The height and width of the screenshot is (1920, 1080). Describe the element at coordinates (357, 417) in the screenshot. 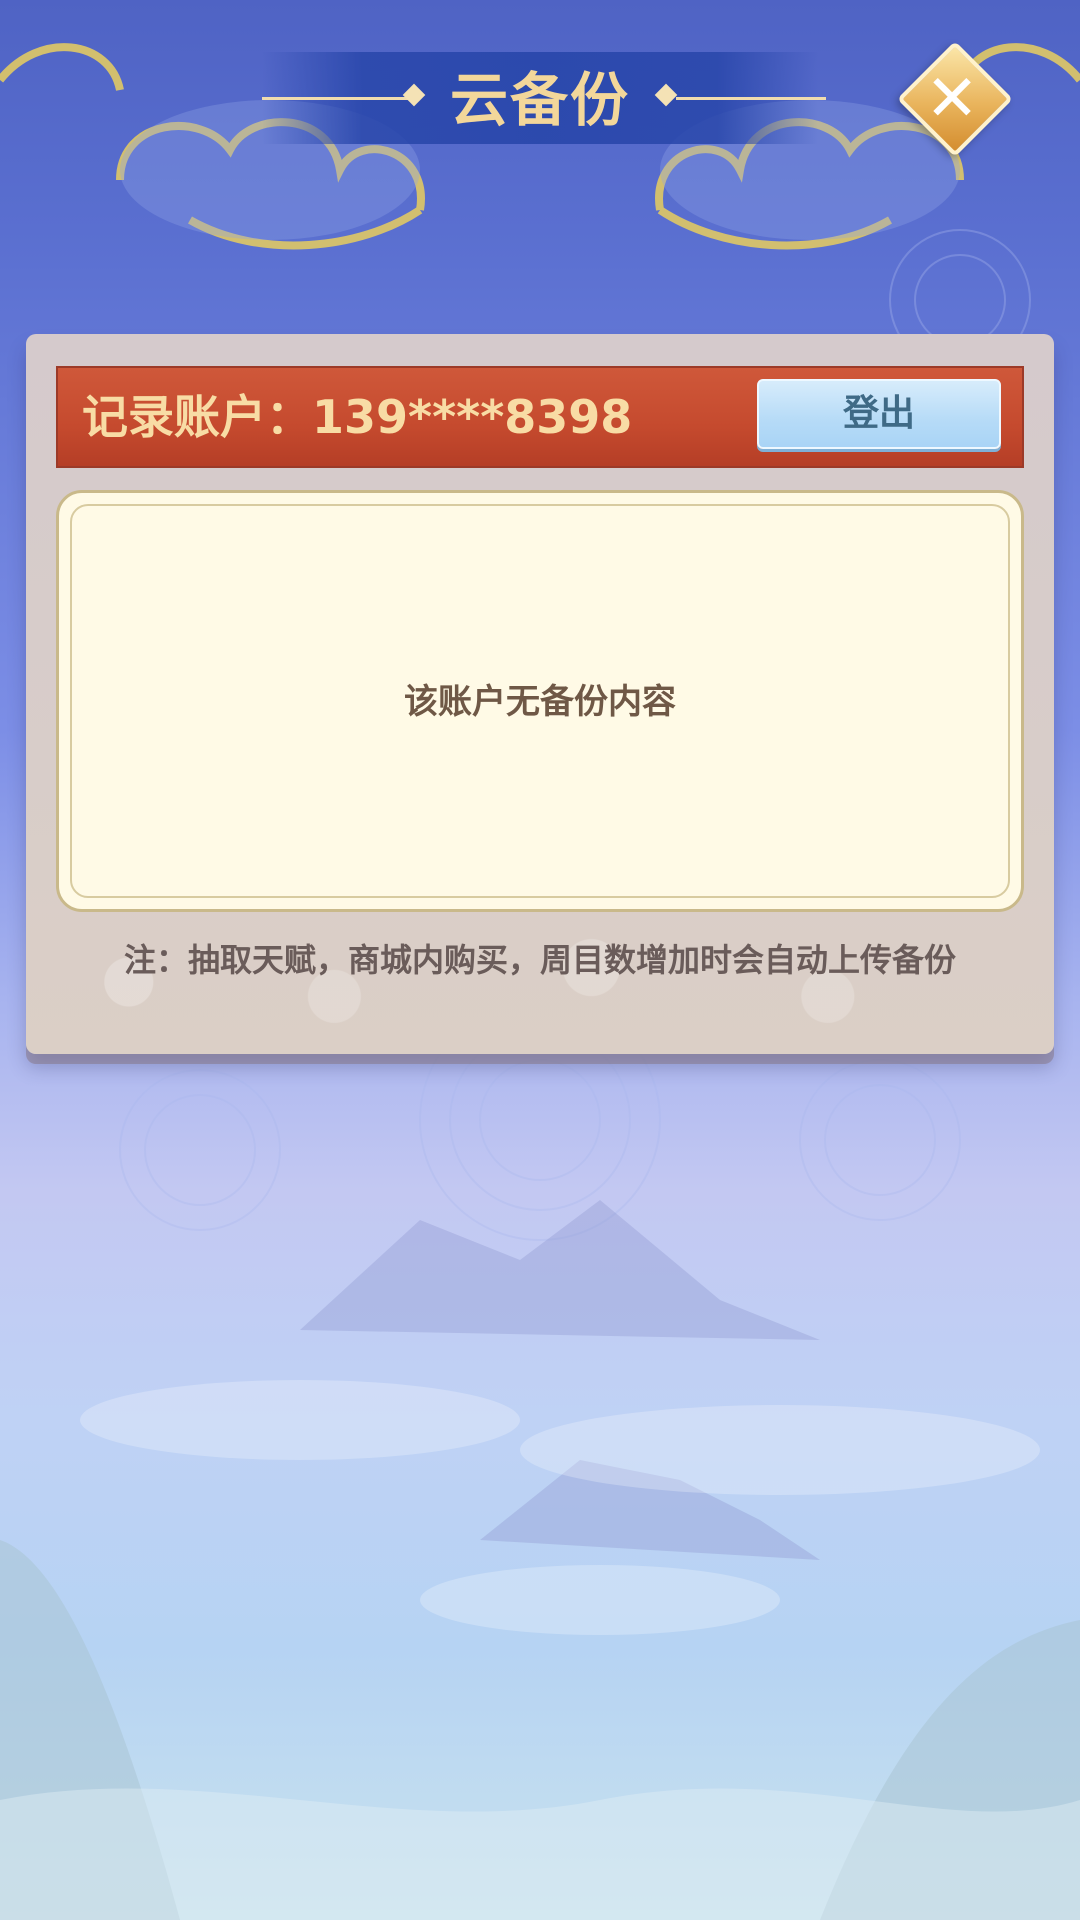

I see `account-label: 记录账户：139****8398` at that location.